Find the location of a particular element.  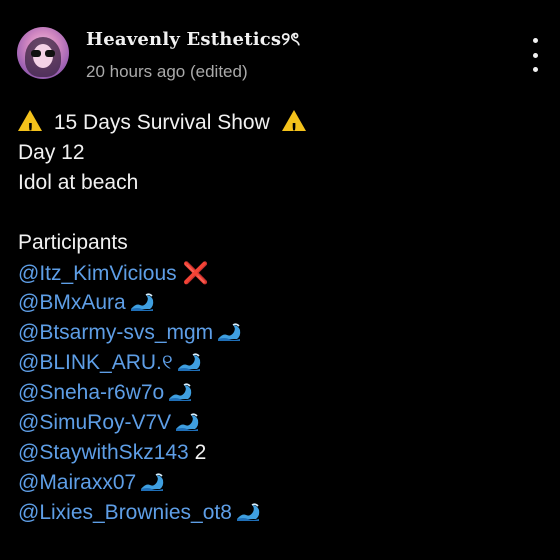

participant-mention-link: @Mairaxx07 is located at coordinates (77, 482).